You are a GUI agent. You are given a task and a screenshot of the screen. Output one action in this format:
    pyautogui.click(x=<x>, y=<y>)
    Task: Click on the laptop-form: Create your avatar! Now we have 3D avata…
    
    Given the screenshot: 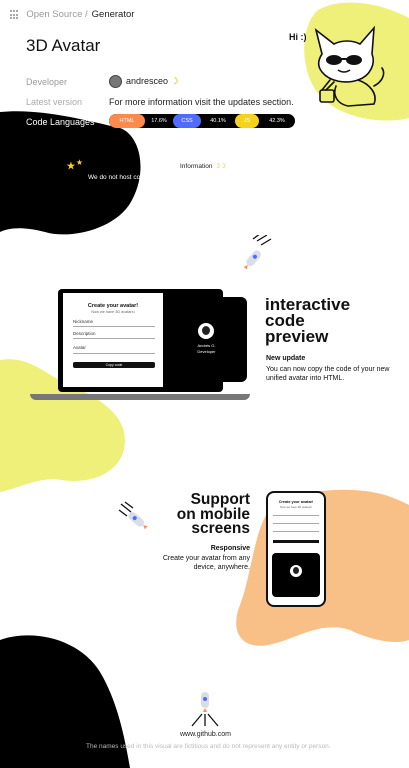 What is the action you would take?
    pyautogui.click(x=113, y=340)
    